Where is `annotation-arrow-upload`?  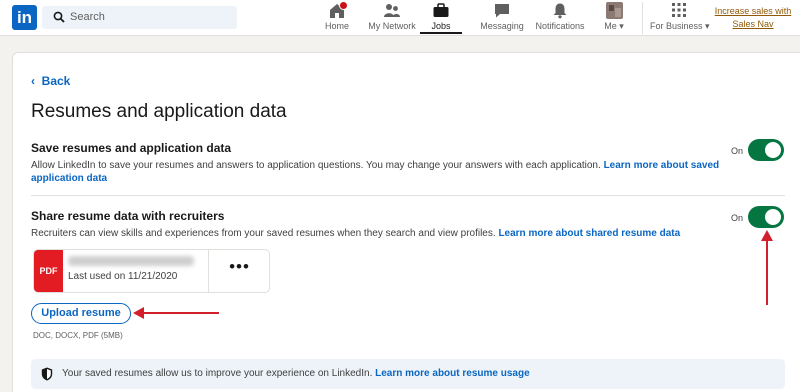 annotation-arrow-upload is located at coordinates (176, 313).